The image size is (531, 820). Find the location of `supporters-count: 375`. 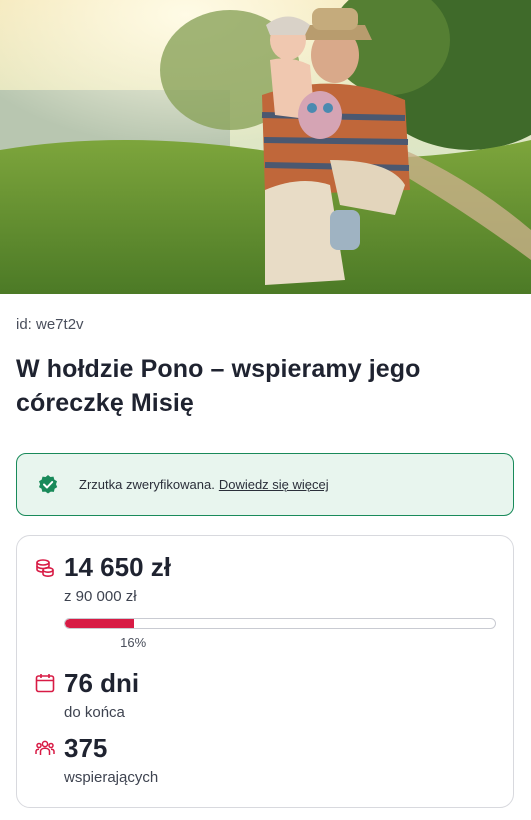

supporters-count: 375 is located at coordinates (86, 748).